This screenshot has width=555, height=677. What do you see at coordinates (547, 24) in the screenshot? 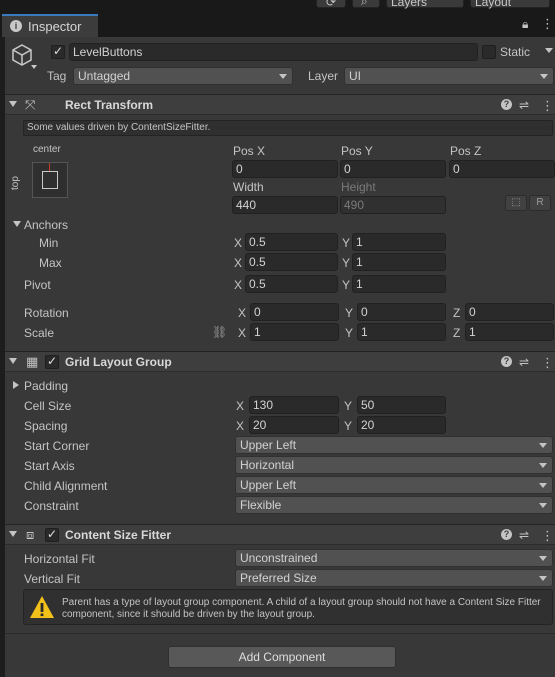
I see `tab-menu-icon: ⋮` at bounding box center [547, 24].